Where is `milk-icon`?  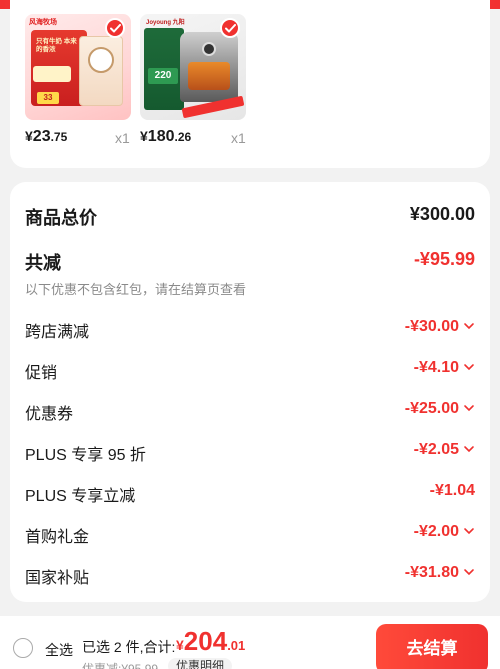
milk-icon is located at coordinates (101, 60).